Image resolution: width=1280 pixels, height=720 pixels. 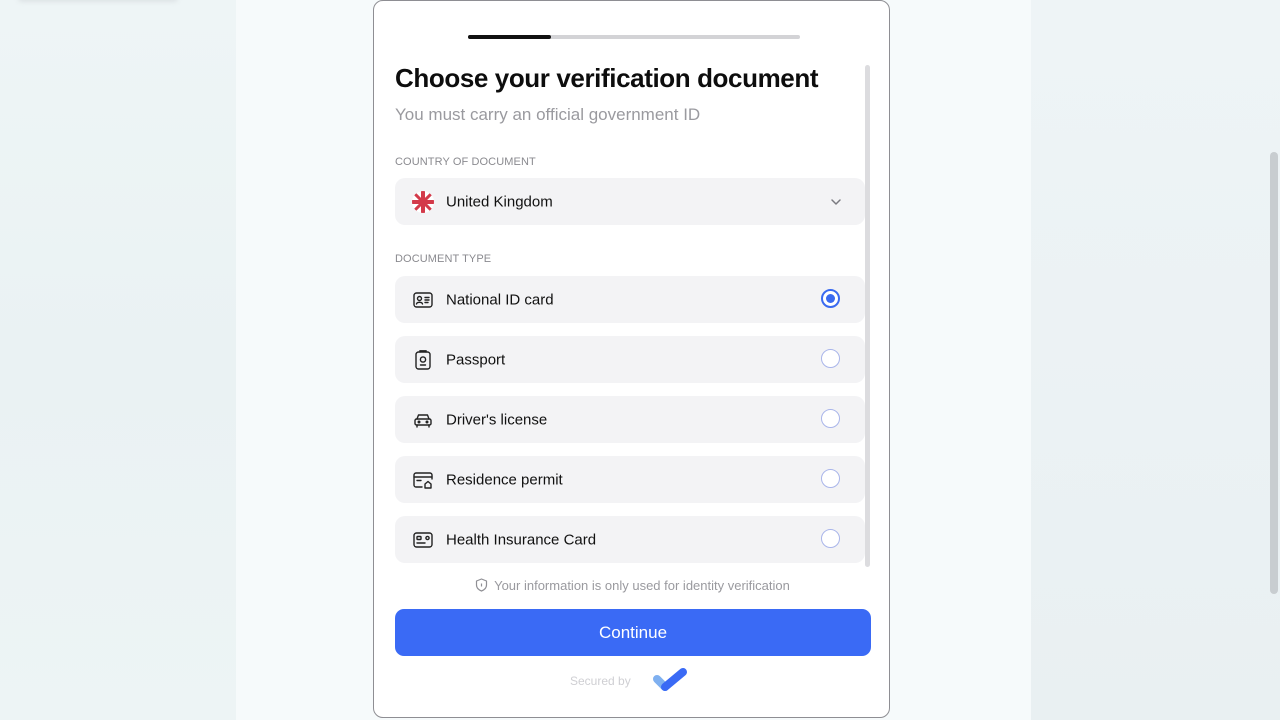 What do you see at coordinates (499, 201) in the screenshot?
I see `country-value: United Kingdom` at bounding box center [499, 201].